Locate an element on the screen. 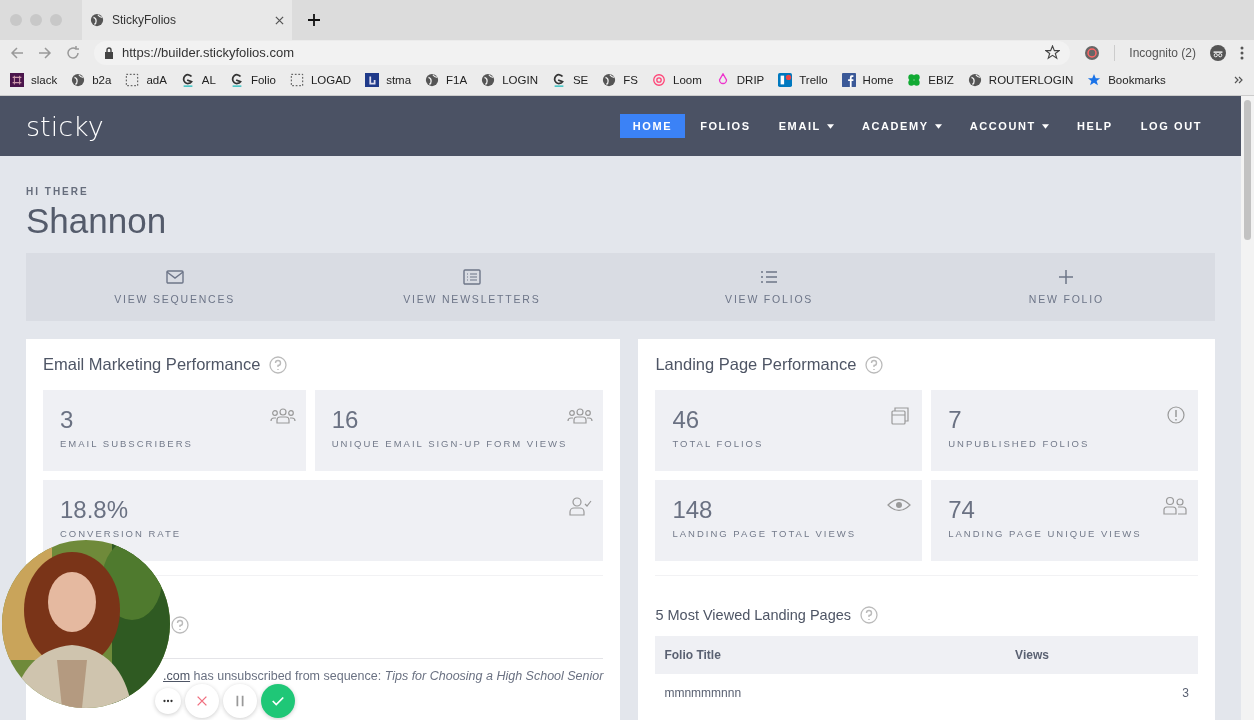 This screenshot has width=1254, height=720. panel-title: Email Marketing Performance is located at coordinates (152, 364).